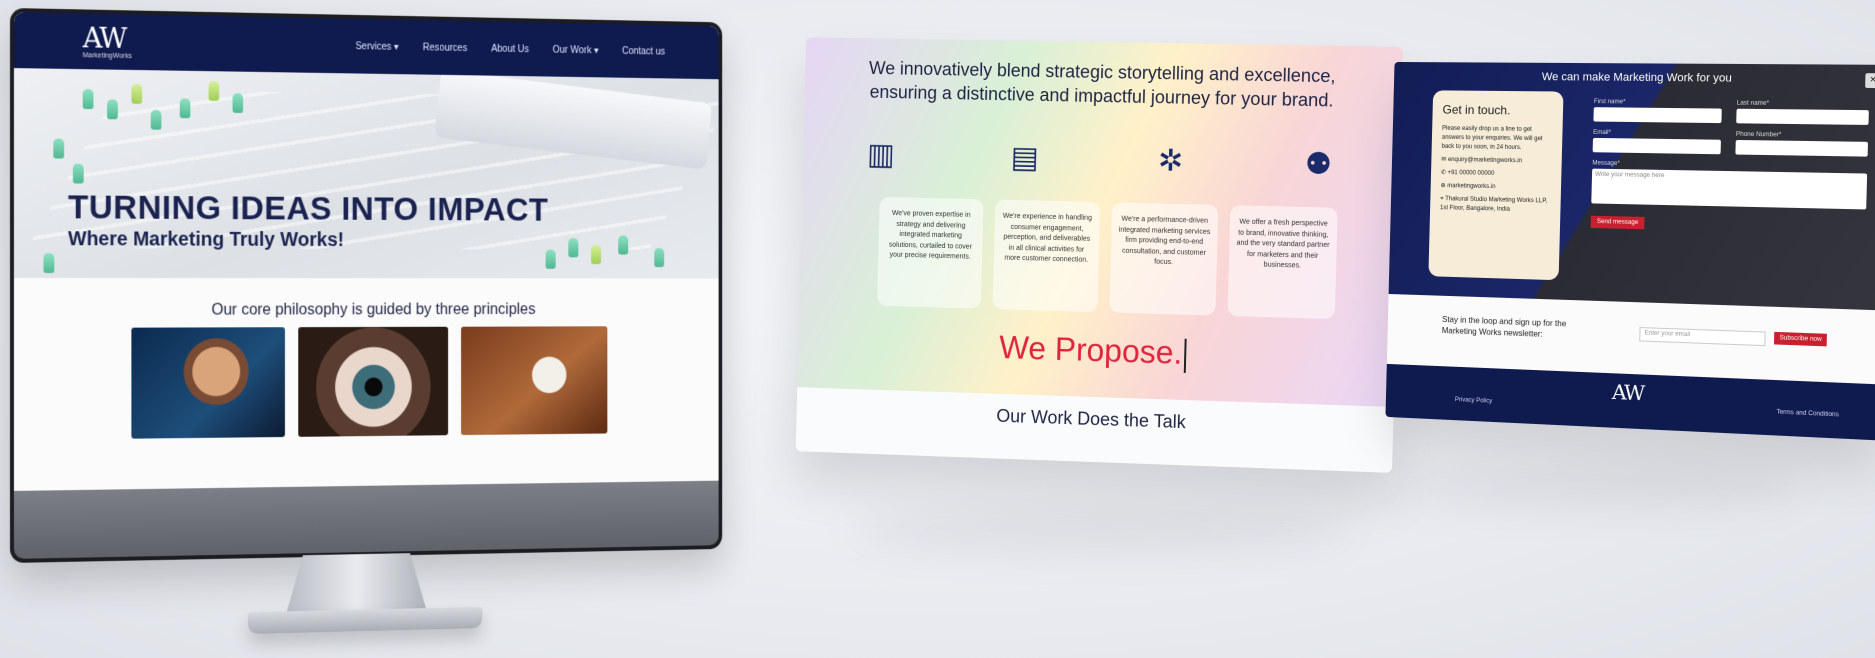 The height and width of the screenshot is (658, 1875). I want to click on principle-image-chess, so click(534, 381).